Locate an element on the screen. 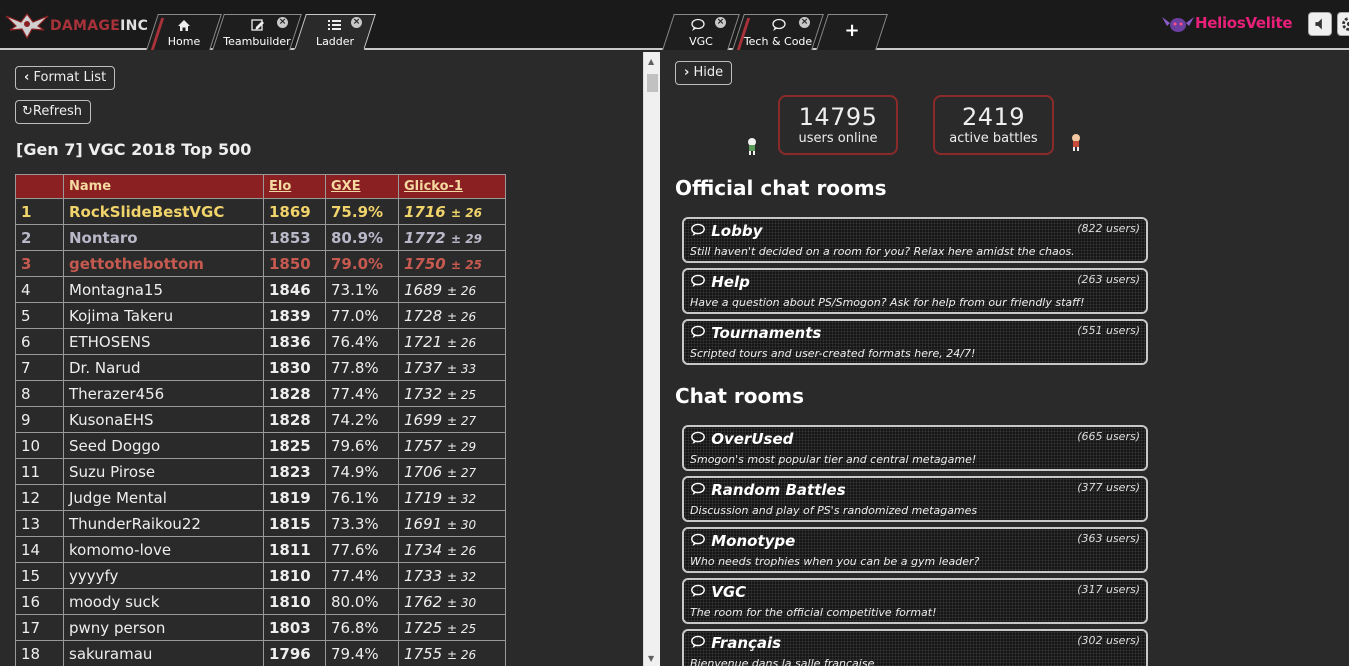 The height and width of the screenshot is (666, 1349). player-name-cell: sakuramau is located at coordinates (163, 653).